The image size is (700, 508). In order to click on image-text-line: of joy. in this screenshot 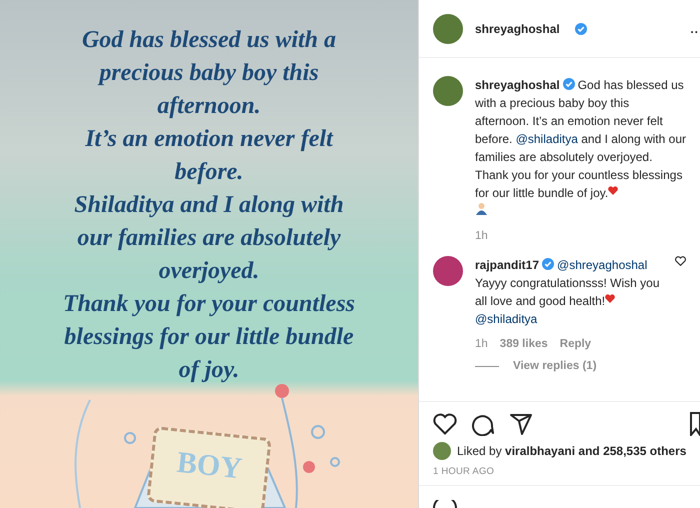, I will do `click(209, 370)`.